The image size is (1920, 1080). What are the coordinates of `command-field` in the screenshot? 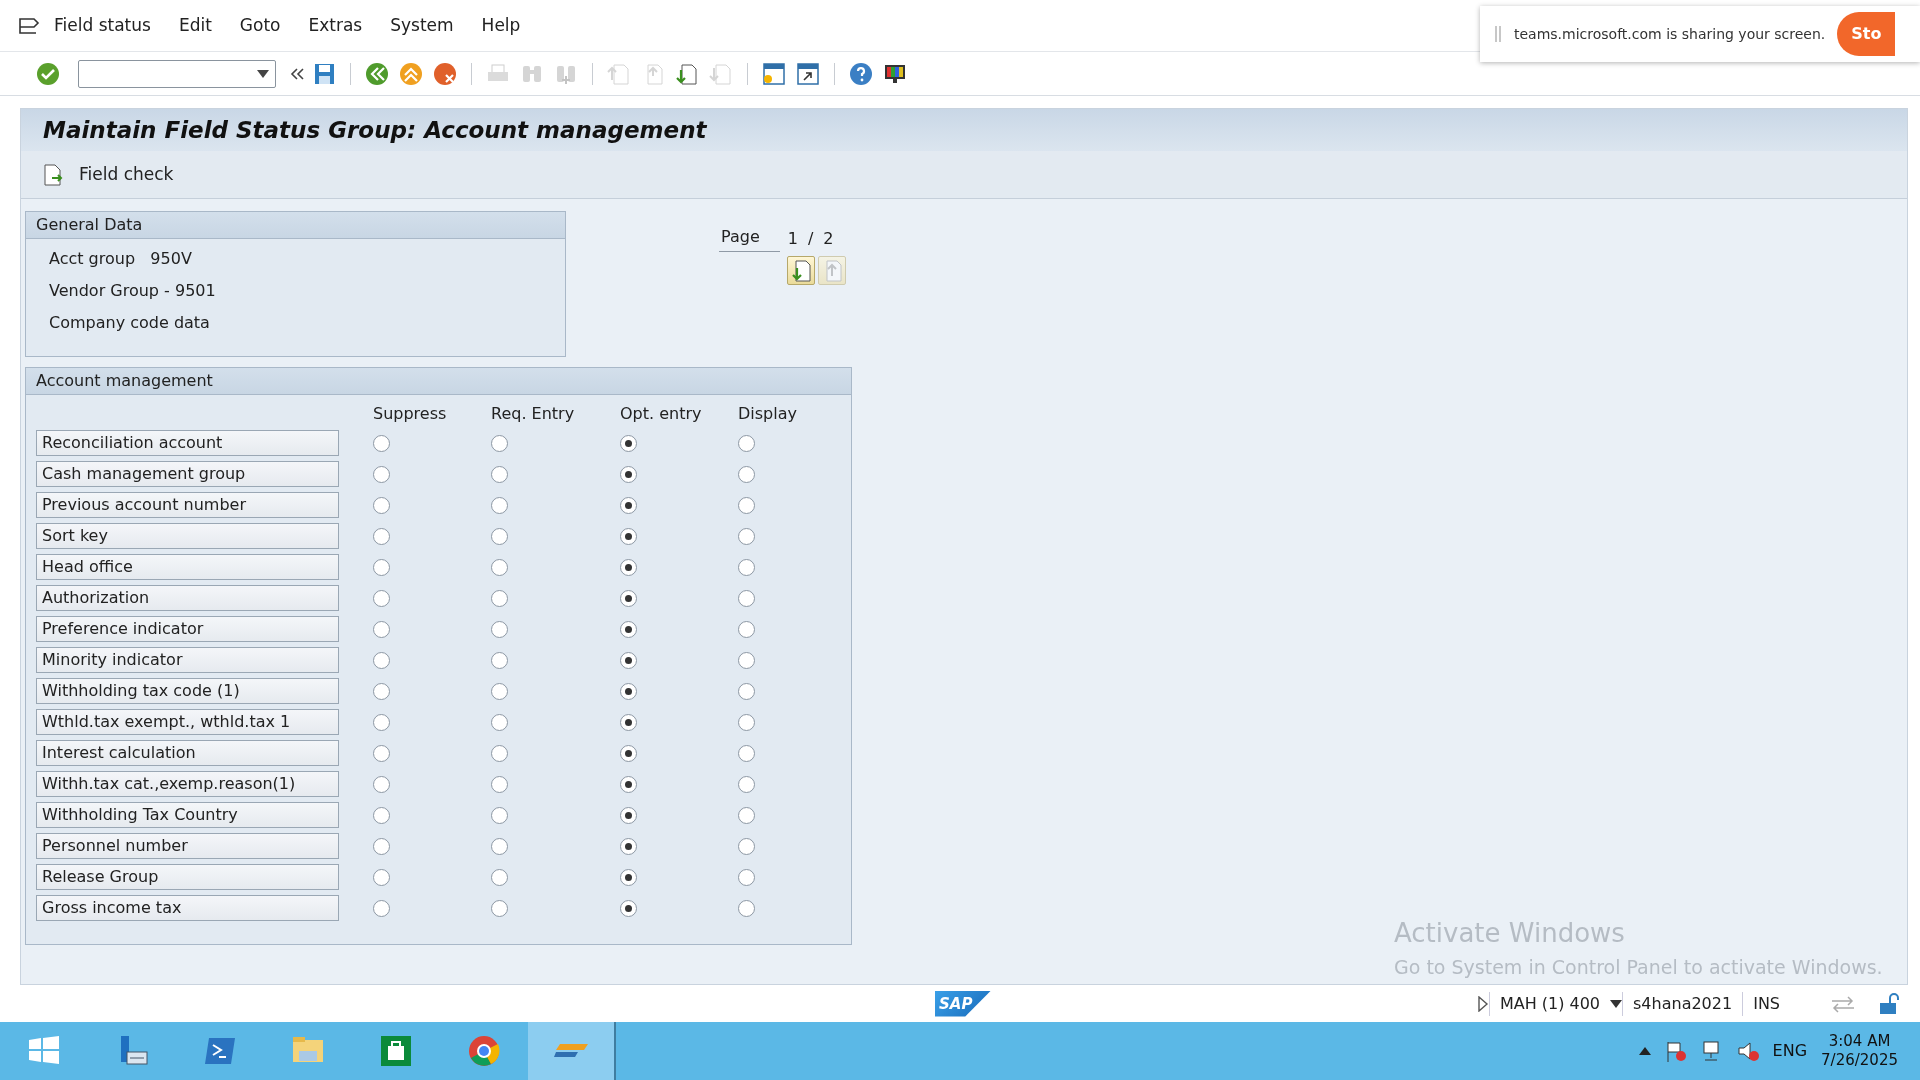 It's located at (177, 73).